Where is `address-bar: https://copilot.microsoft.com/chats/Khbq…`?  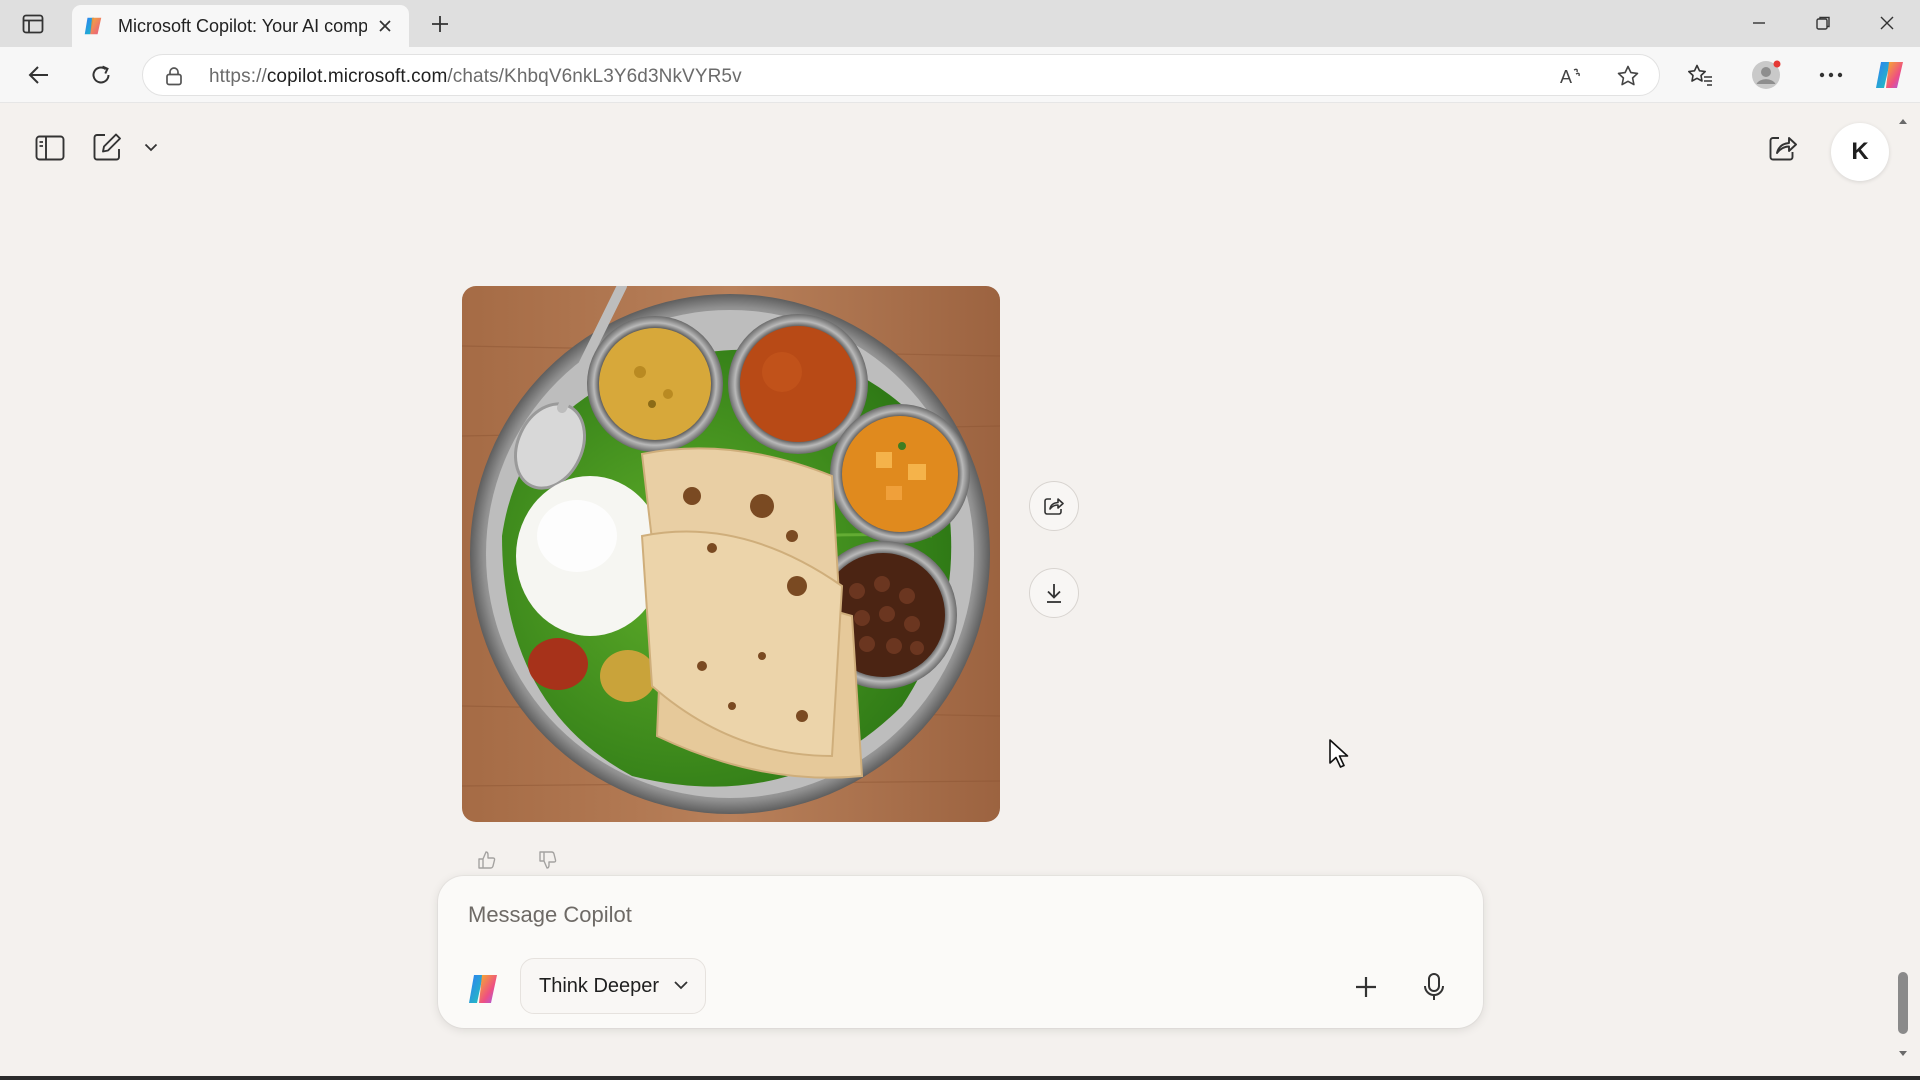
address-bar: https://copilot.microsoft.com/chats/Khbq… is located at coordinates (901, 75).